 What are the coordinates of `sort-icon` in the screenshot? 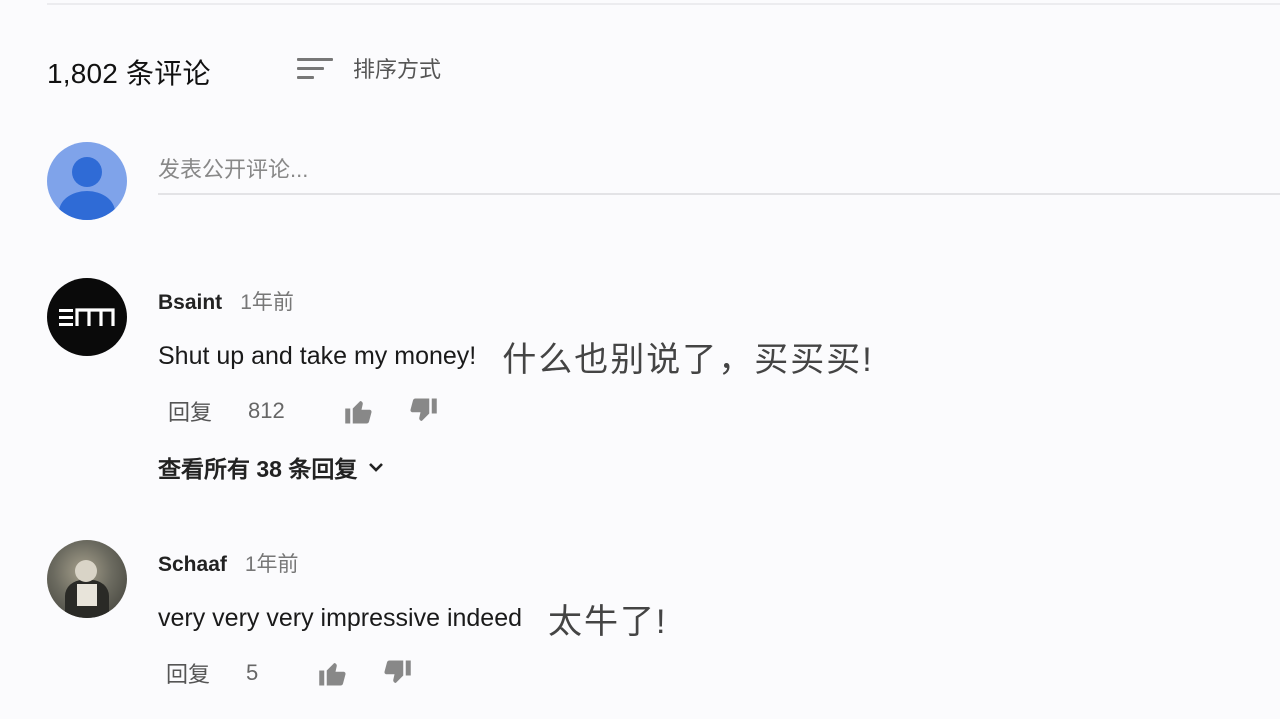 It's located at (316, 68).